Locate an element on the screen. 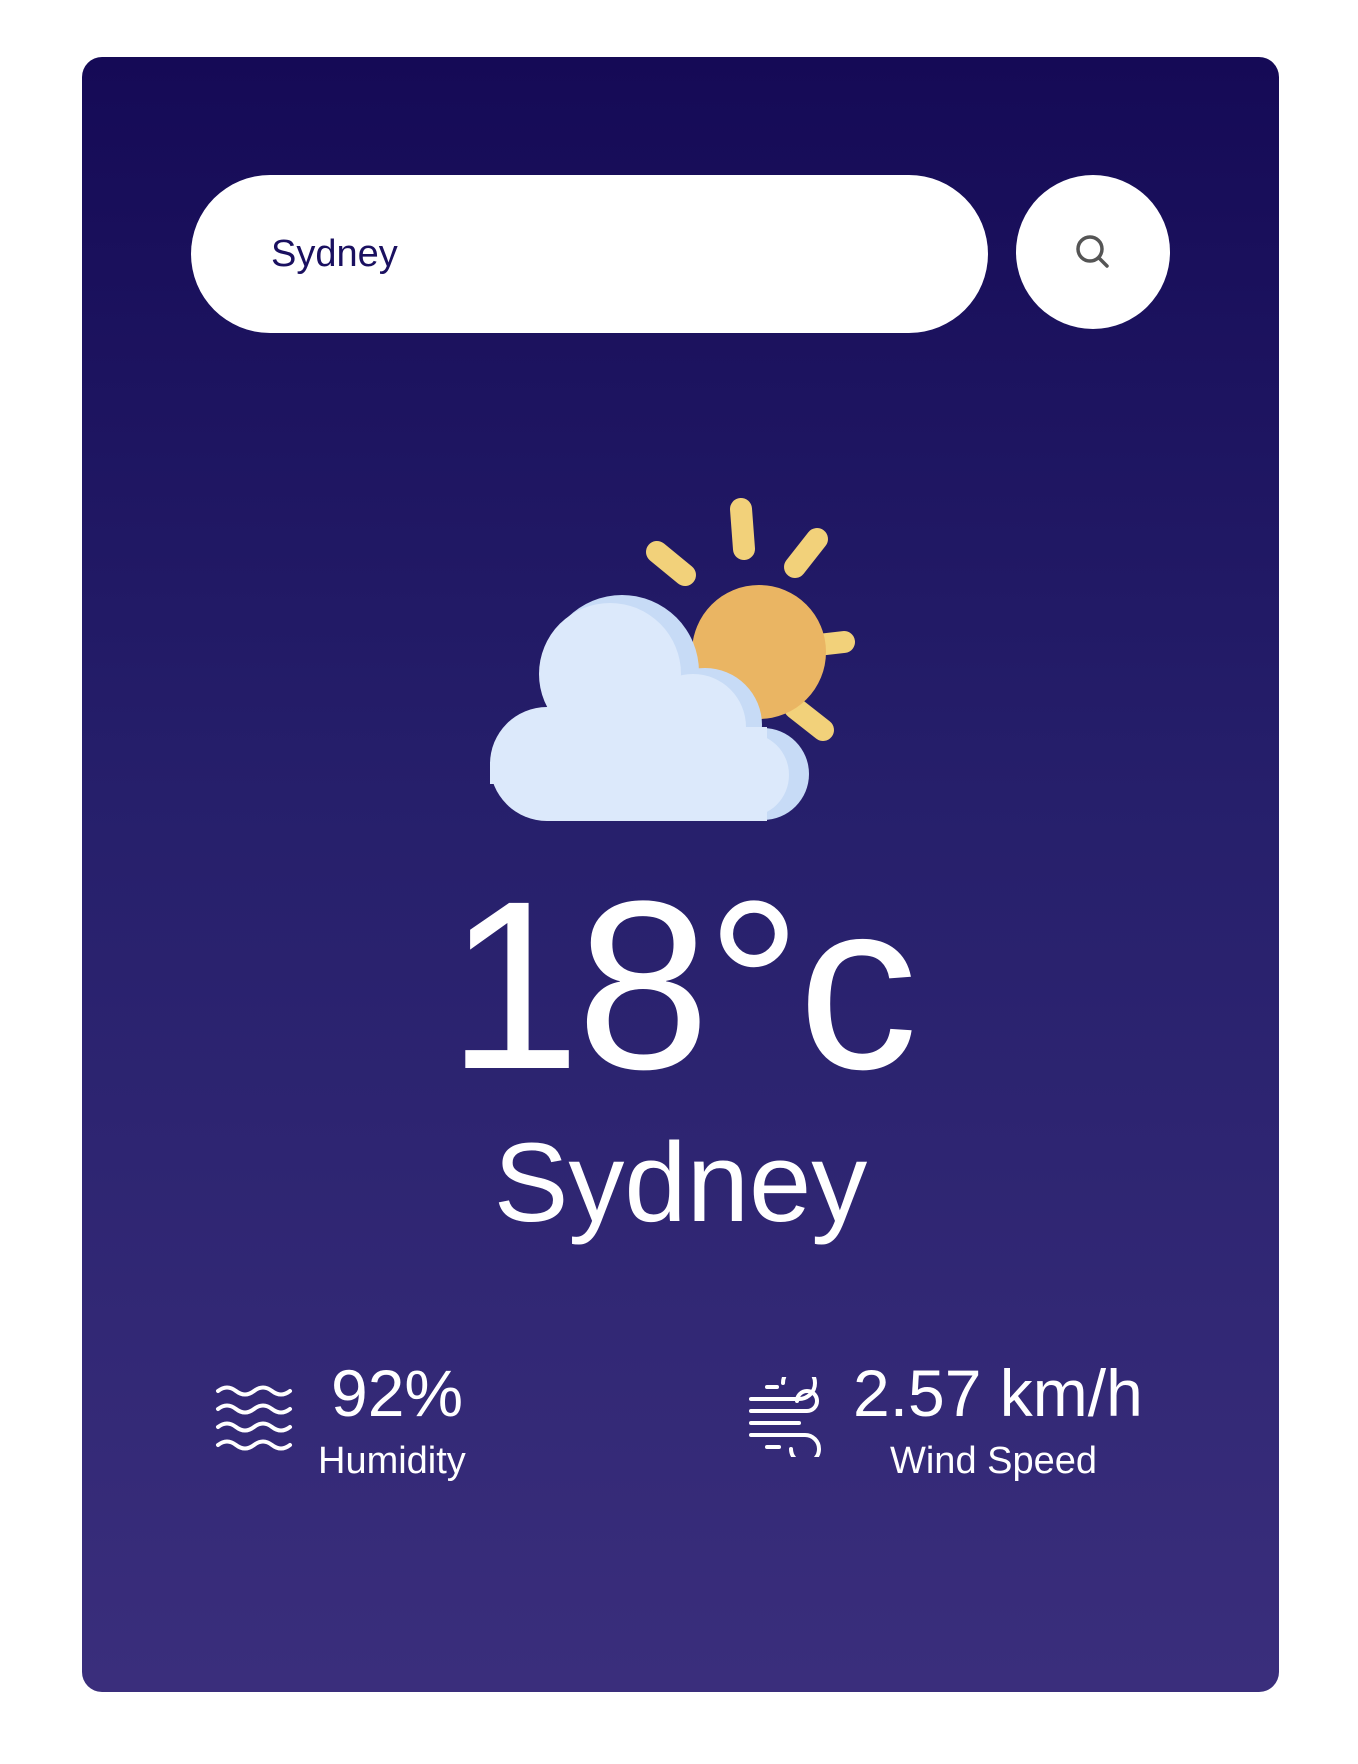 This screenshot has width=1358, height=1764. search-bar is located at coordinates (681, 254).